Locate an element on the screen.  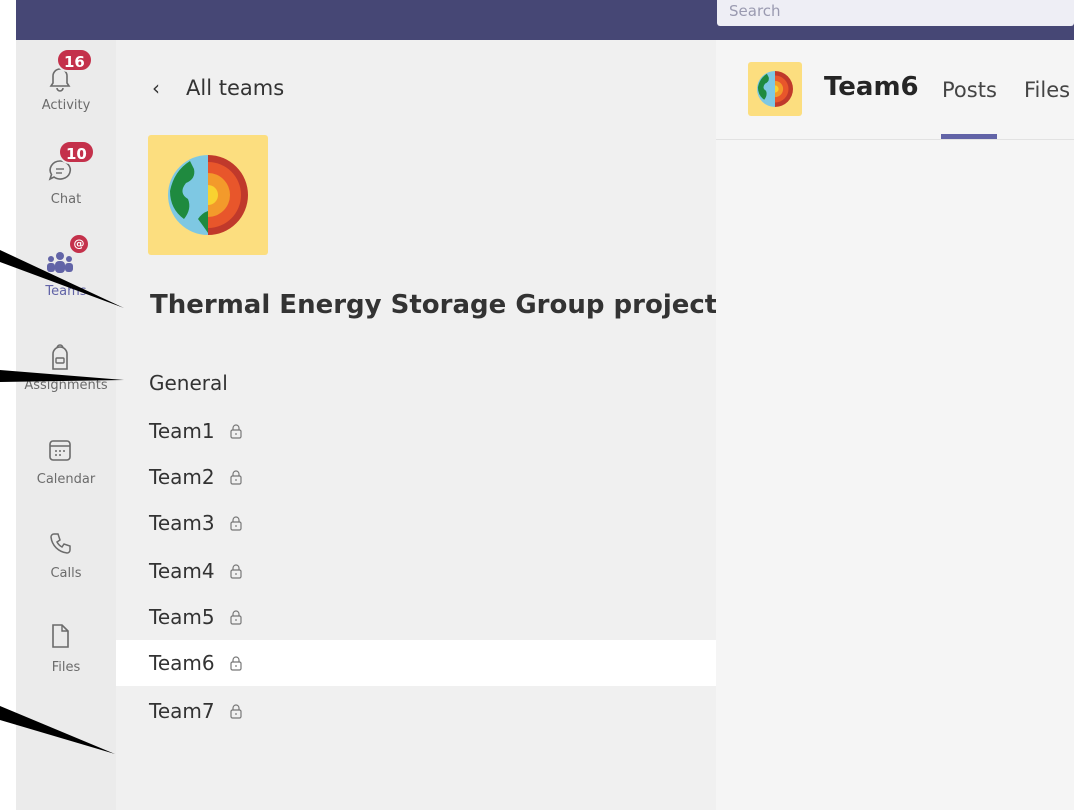
channel-label: Team2 is located at coordinates (182, 477).